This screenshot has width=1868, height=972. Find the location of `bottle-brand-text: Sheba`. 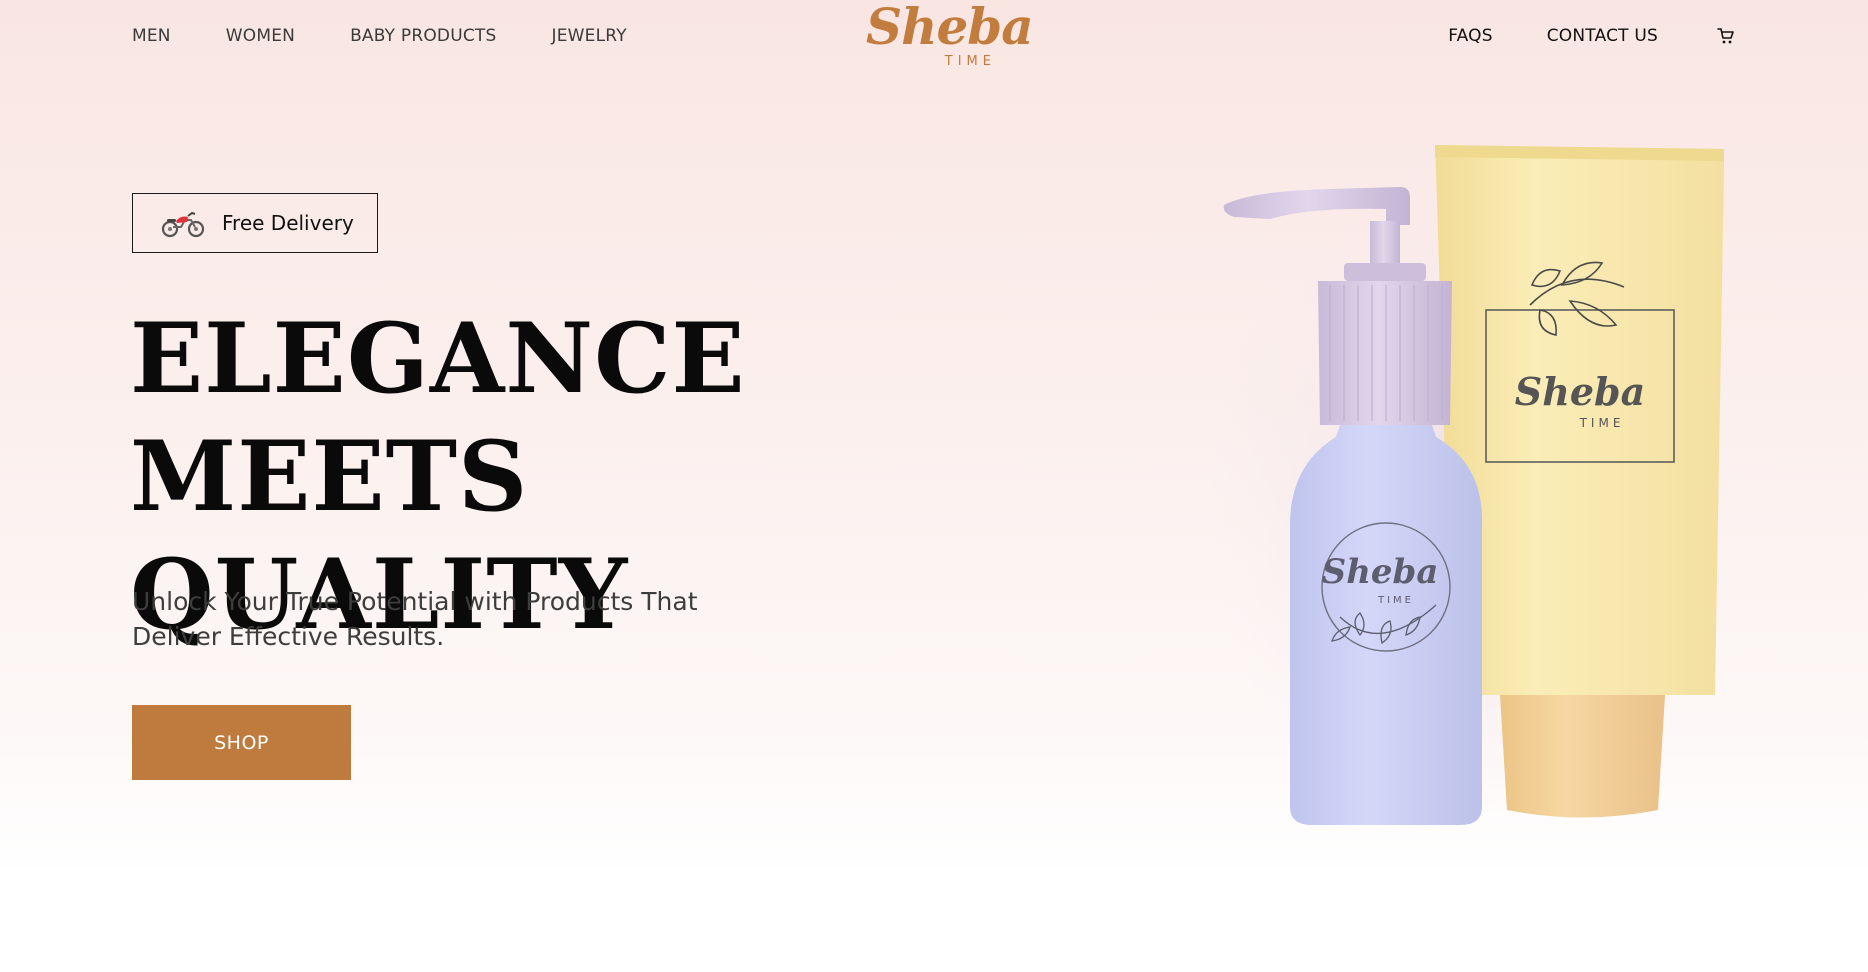

bottle-brand-text: Sheba is located at coordinates (1380, 572).